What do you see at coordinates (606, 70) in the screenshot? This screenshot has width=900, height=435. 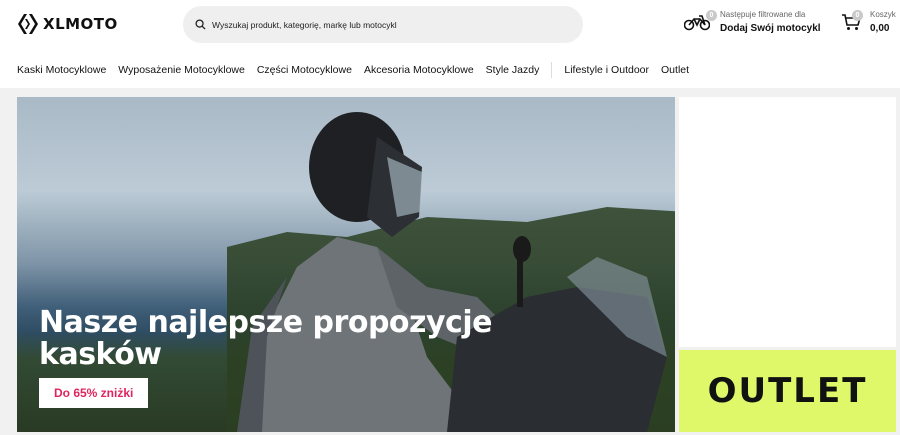 I see `nav-item-lifestyle: Lifestyle i Outdoor` at bounding box center [606, 70].